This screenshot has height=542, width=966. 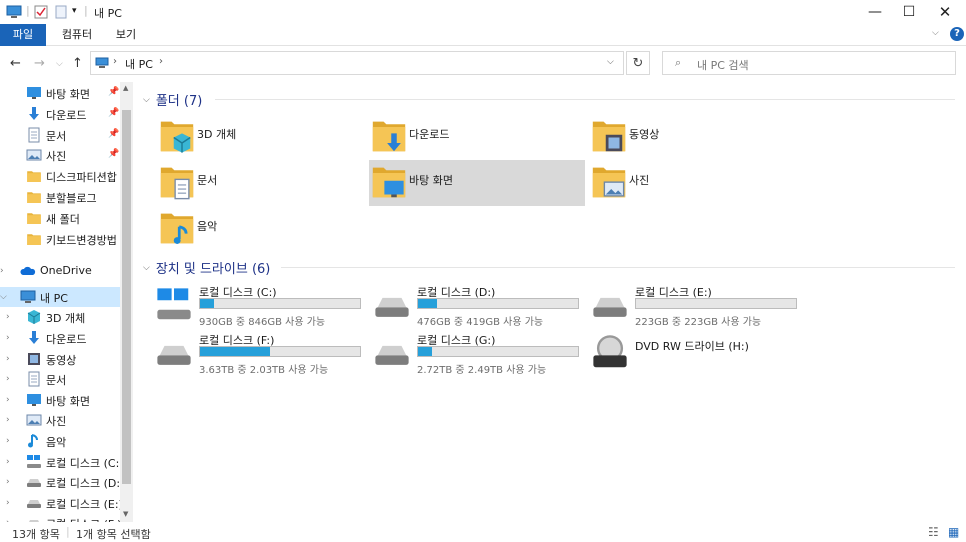 I want to click on back-button: ←, so click(x=15, y=63).